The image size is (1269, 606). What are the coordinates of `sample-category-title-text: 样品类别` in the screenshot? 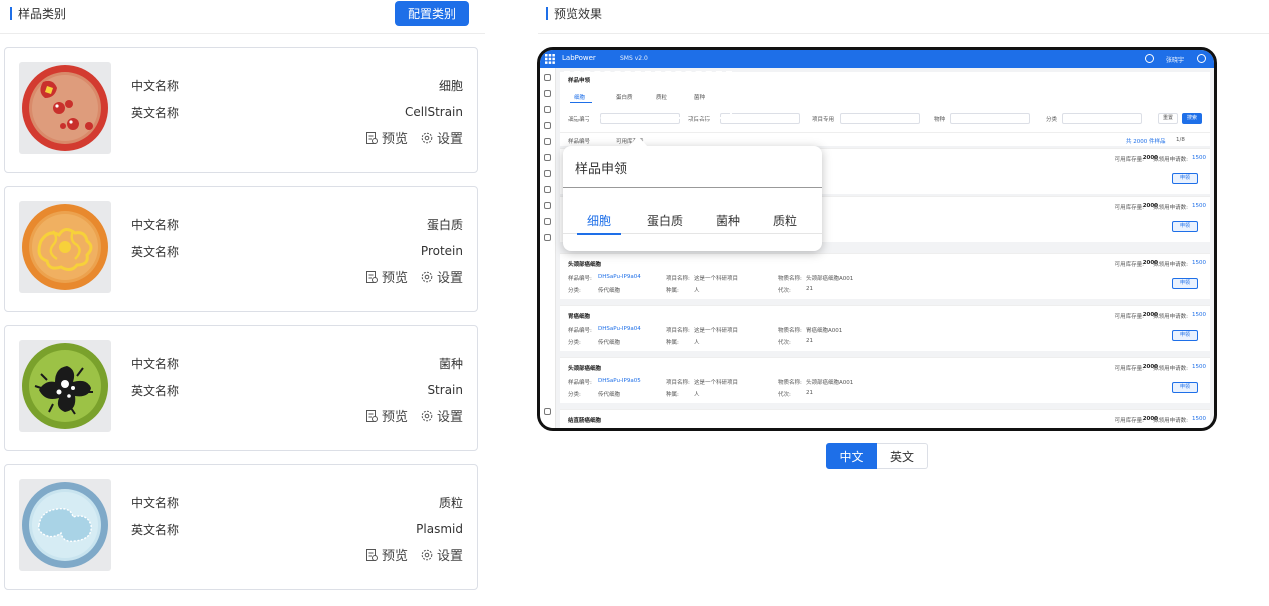 It's located at (42, 13).